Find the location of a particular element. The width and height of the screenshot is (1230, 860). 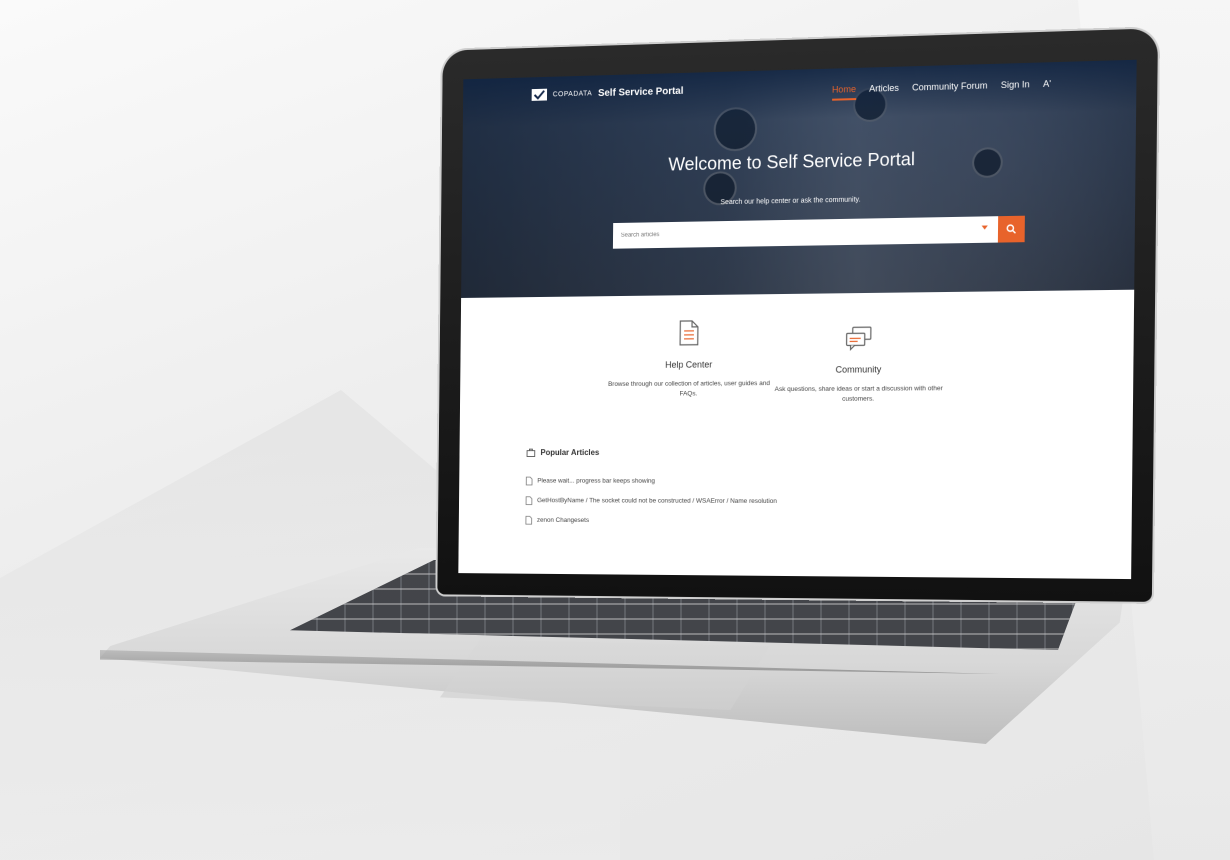

list-item: zenon Changesets is located at coordinates (804, 521).